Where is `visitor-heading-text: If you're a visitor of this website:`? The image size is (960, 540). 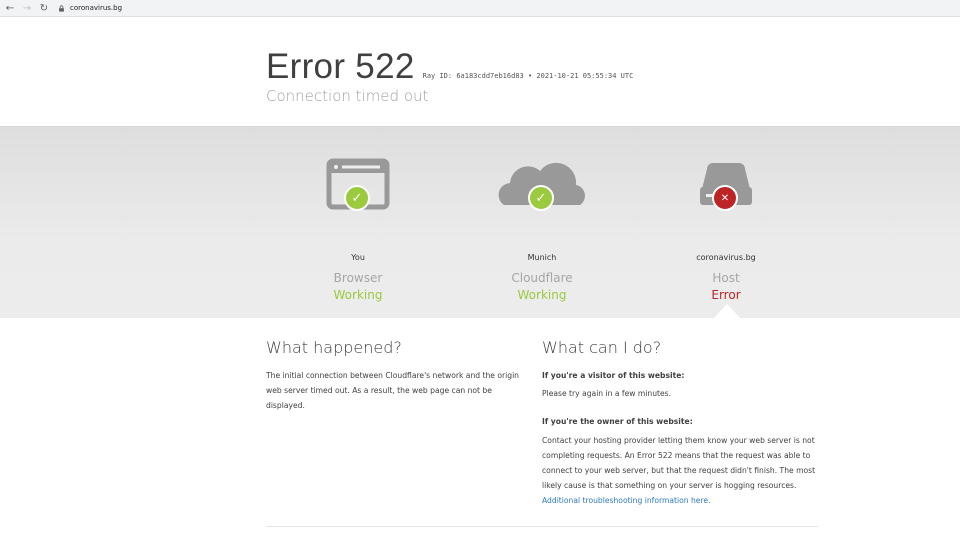 visitor-heading-text: If you're a visitor of this website: is located at coordinates (613, 375).